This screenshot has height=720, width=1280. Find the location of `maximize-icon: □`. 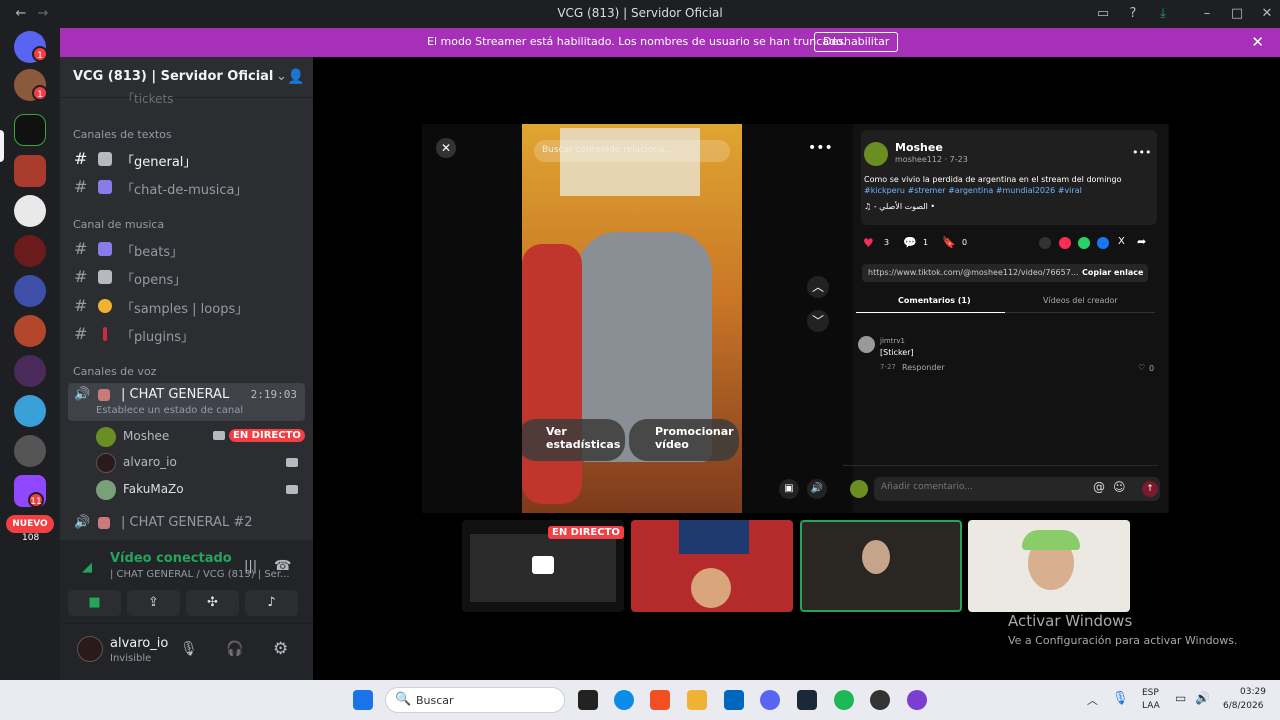

maximize-icon: □ is located at coordinates (1237, 14).